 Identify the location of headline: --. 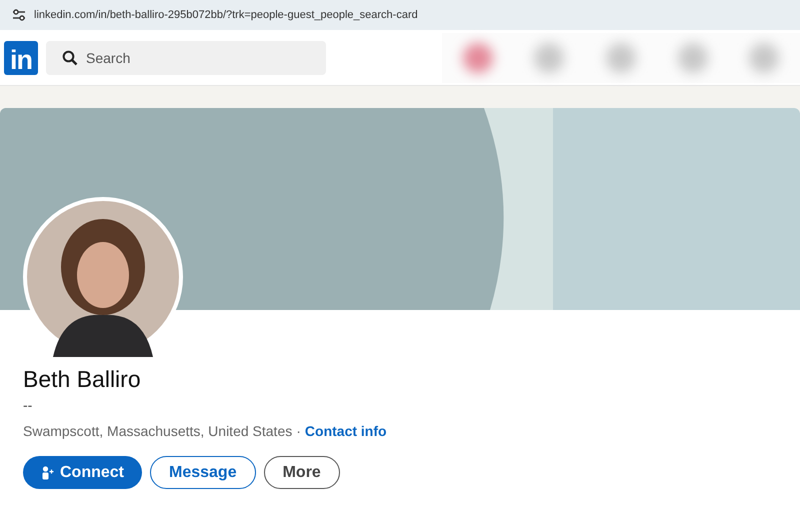
(28, 405).